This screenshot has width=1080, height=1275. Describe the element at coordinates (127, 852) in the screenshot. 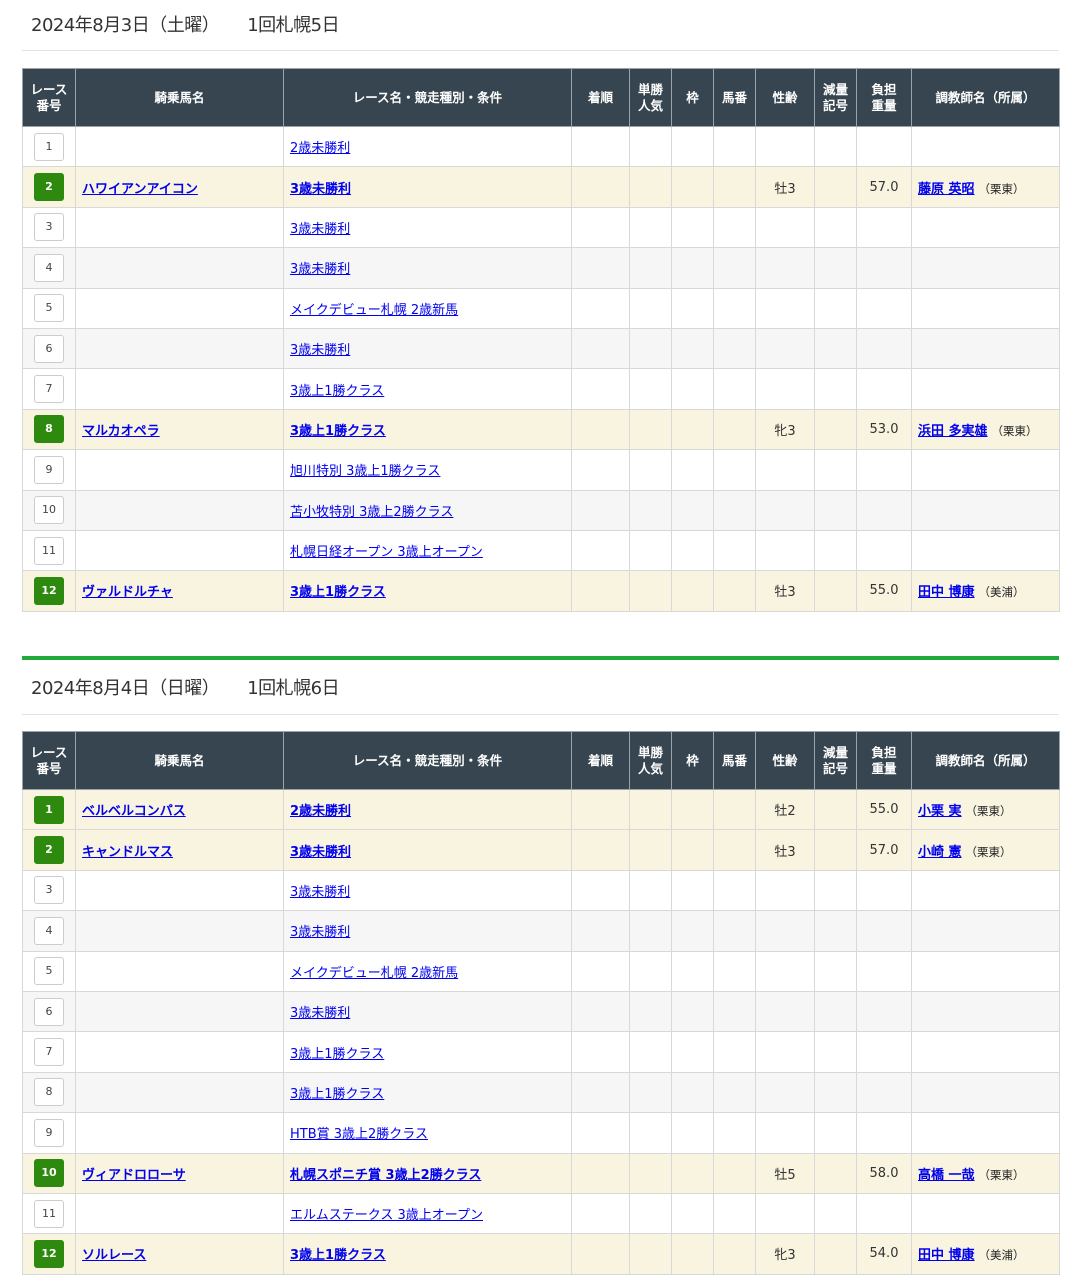

I see `horse-link: キャンドルマス` at that location.